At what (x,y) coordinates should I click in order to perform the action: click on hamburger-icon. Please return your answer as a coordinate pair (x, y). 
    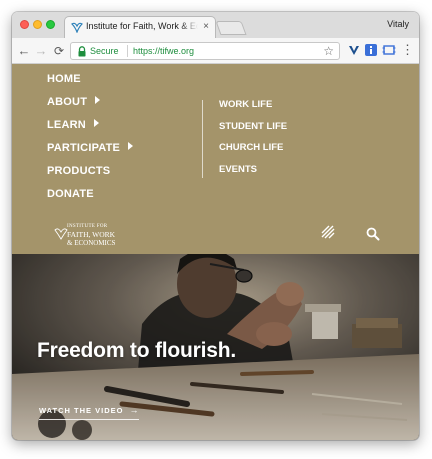
    Looking at the image, I should click on (329, 233).